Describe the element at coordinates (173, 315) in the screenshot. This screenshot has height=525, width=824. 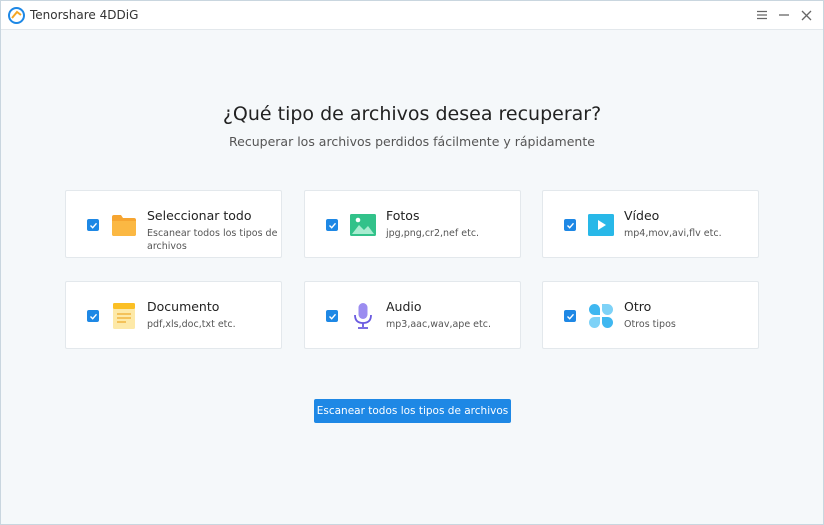
I see `file-type-card-document: Documento pdf,xls,doc,txt etc.` at that location.